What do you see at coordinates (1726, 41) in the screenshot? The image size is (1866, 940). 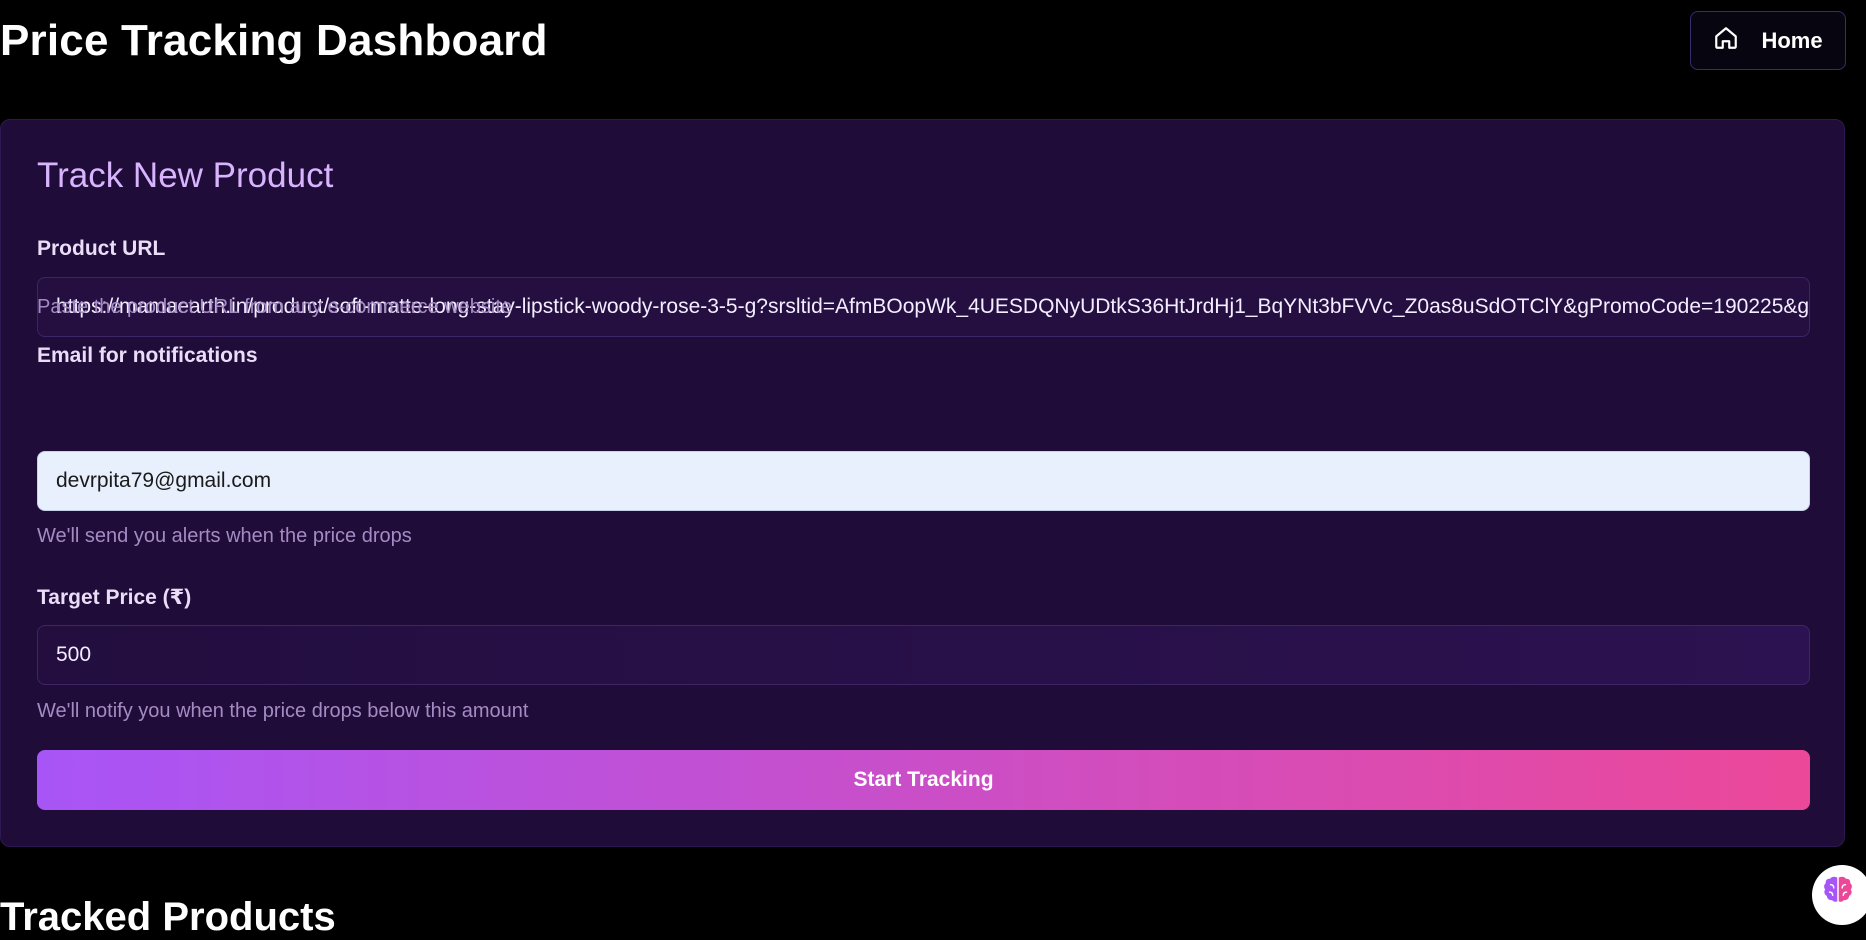 I see `home-icon` at bounding box center [1726, 41].